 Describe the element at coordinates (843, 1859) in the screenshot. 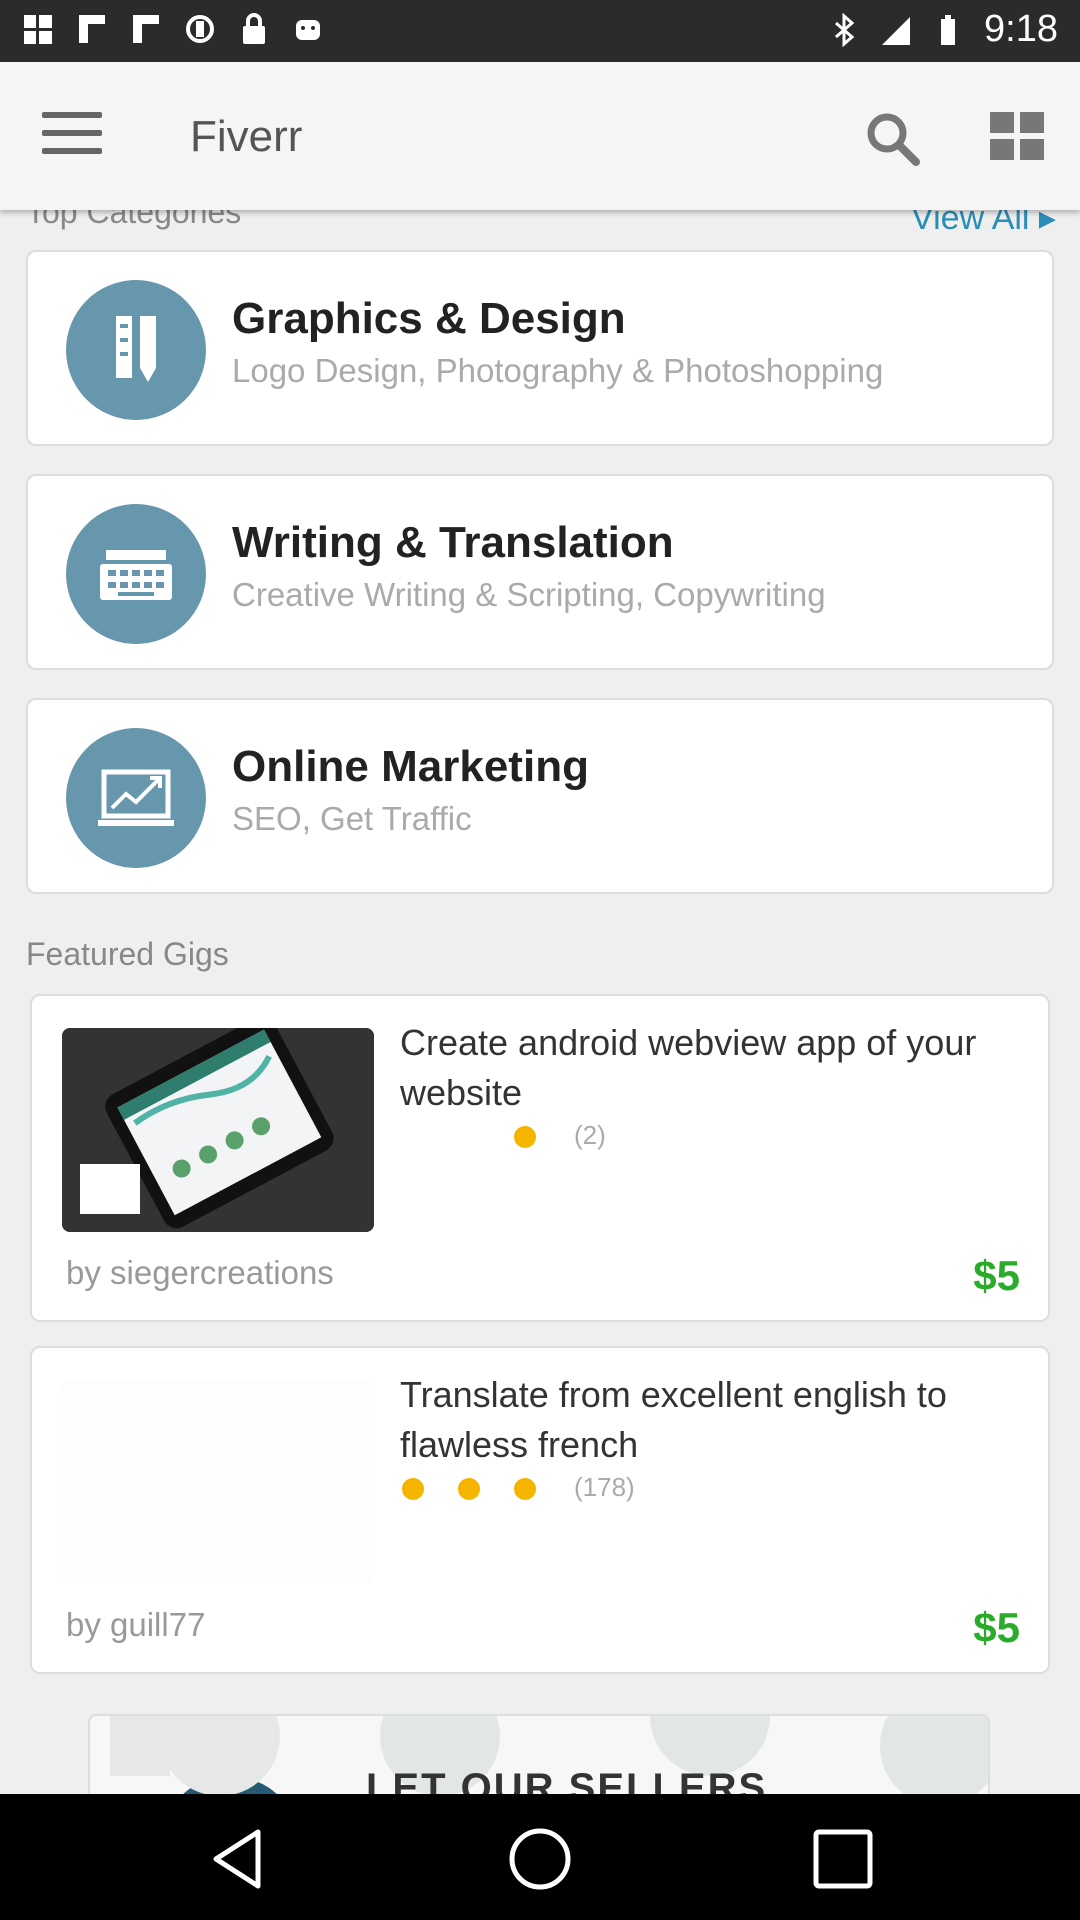

I see `recents-icon` at that location.